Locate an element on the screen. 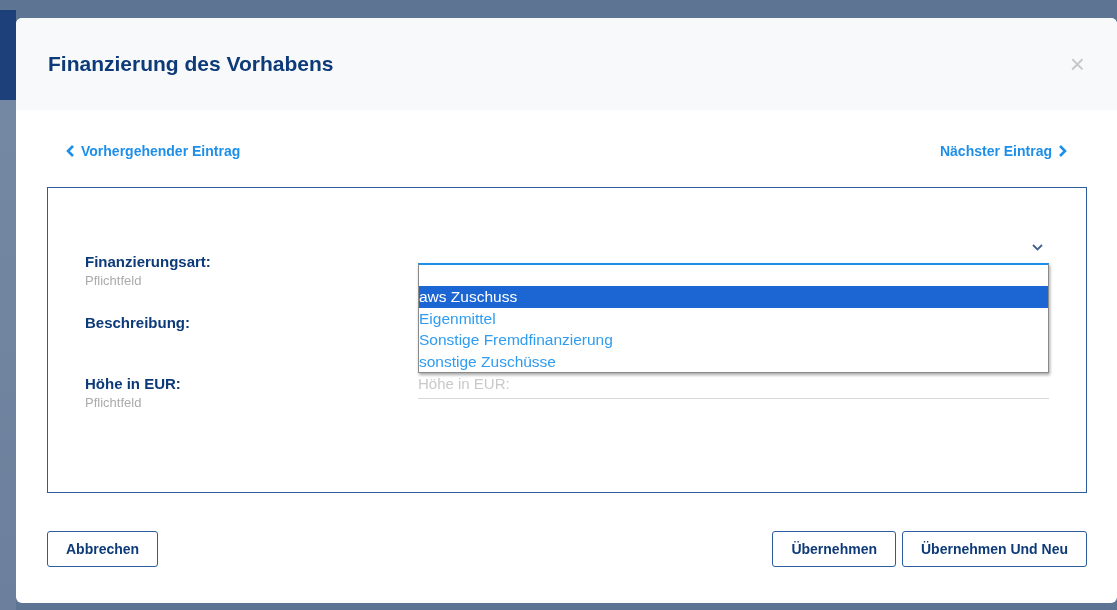 The image size is (1117, 610). chevron-left-icon is located at coordinates (70, 151).